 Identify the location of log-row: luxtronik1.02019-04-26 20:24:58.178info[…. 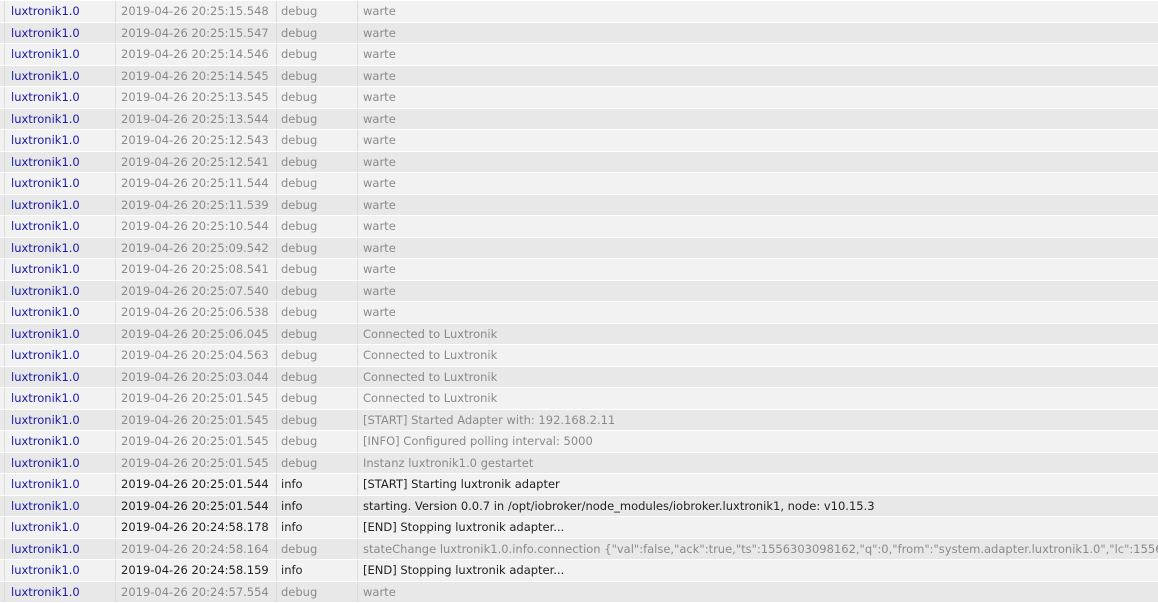
(579, 528).